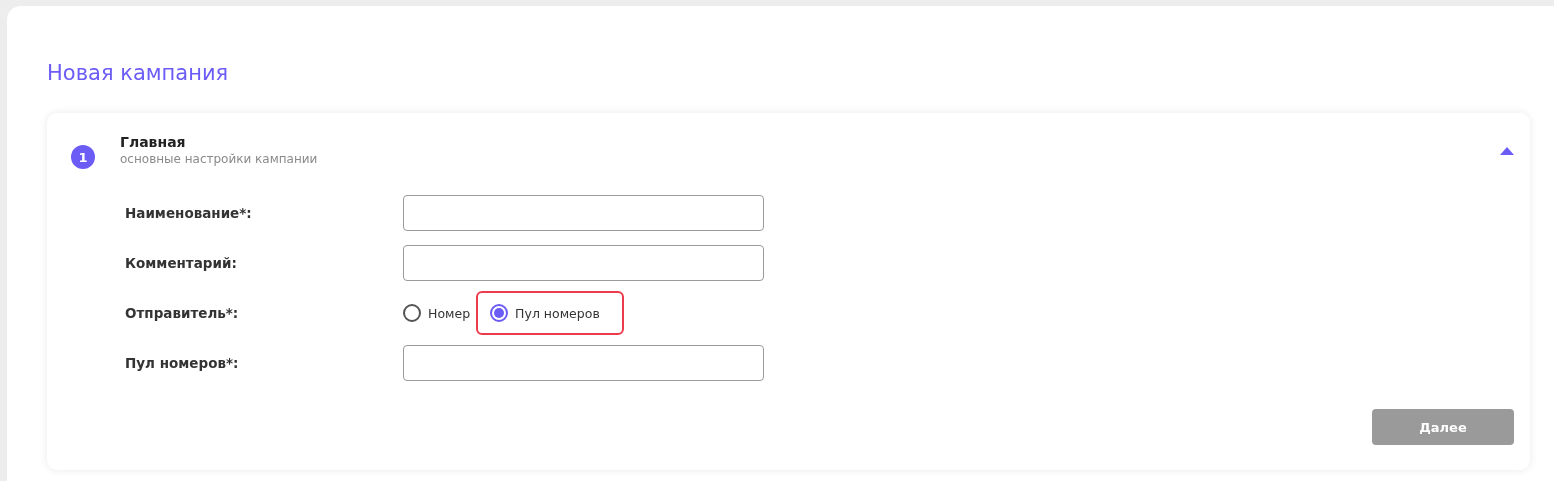 This screenshot has width=1554, height=481. I want to click on field-label: Комментарий:, so click(181, 263).